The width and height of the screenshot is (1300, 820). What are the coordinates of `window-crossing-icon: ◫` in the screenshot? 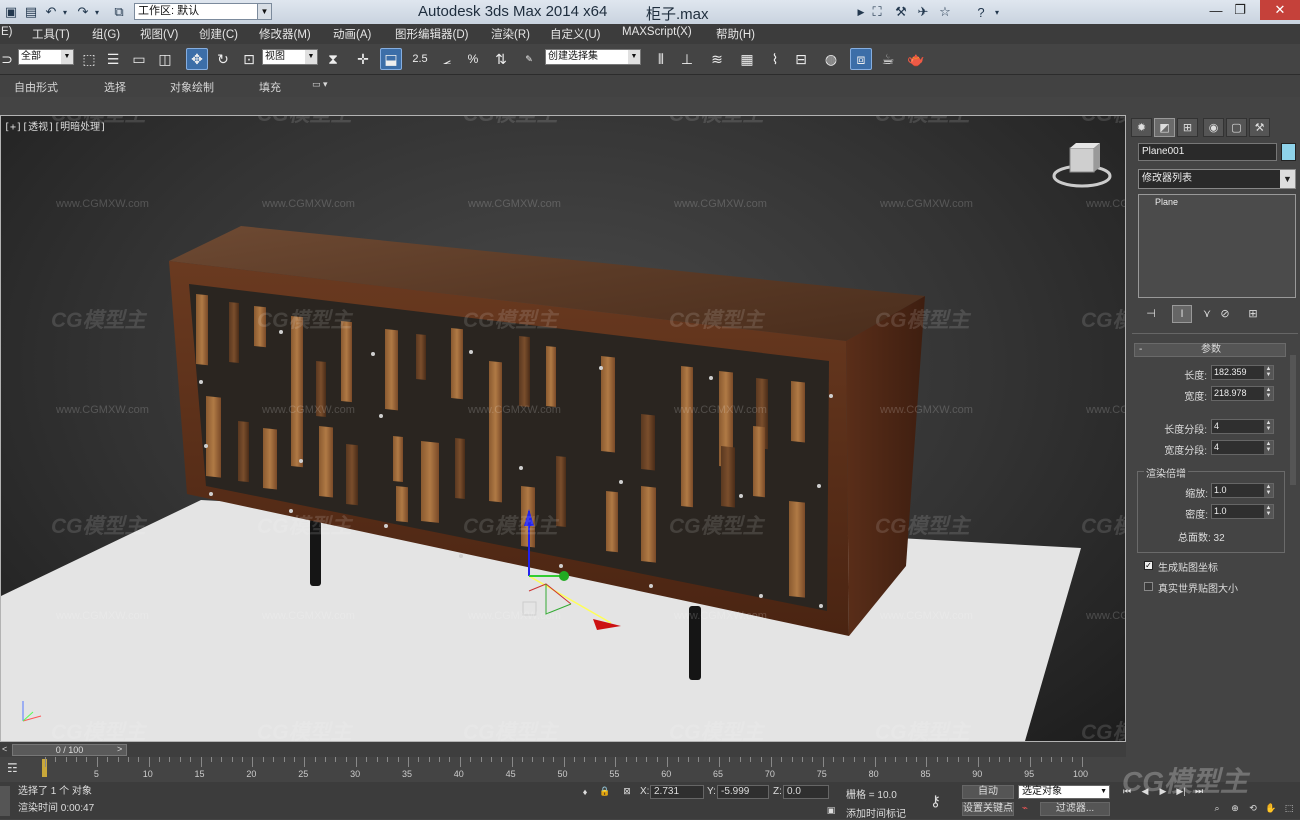 It's located at (165, 59).